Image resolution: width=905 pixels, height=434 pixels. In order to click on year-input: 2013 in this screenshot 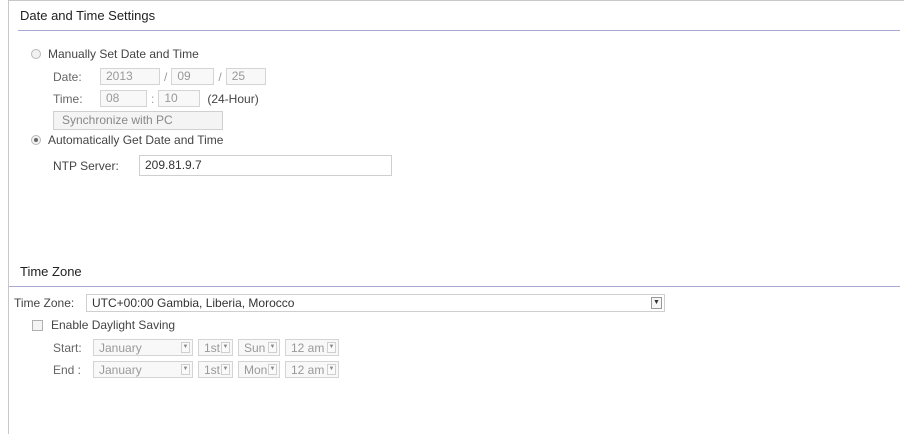, I will do `click(130, 76)`.